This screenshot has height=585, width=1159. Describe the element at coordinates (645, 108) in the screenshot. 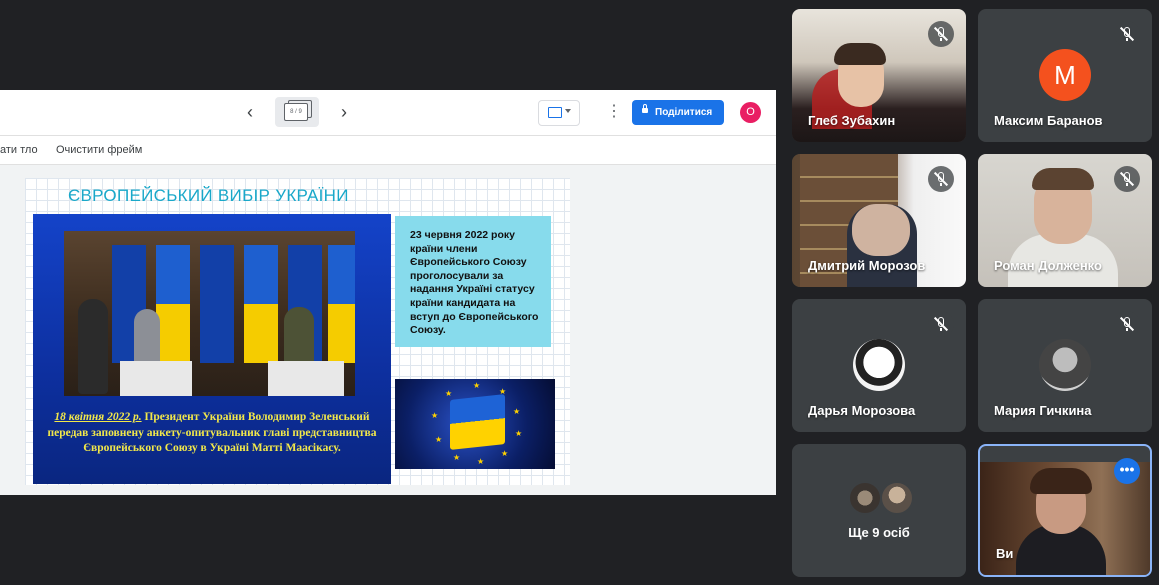

I see `lock-icon` at that location.